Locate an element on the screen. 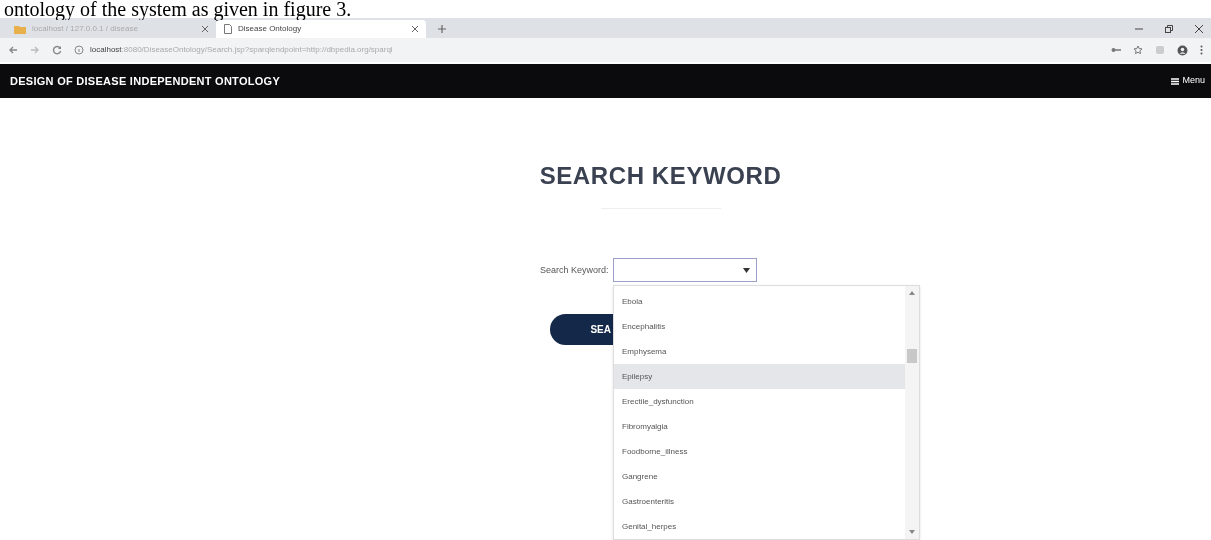  dropdown-option: Epilepsy is located at coordinates (759, 376).